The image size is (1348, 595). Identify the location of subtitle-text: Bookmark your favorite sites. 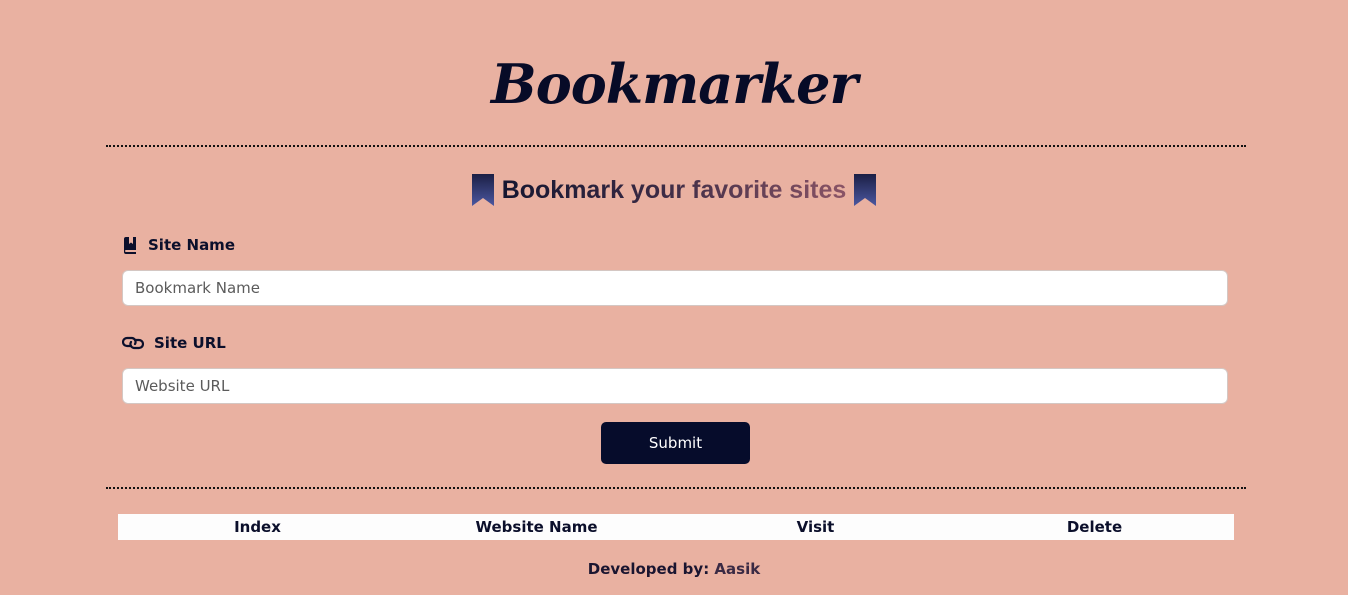
(674, 190).